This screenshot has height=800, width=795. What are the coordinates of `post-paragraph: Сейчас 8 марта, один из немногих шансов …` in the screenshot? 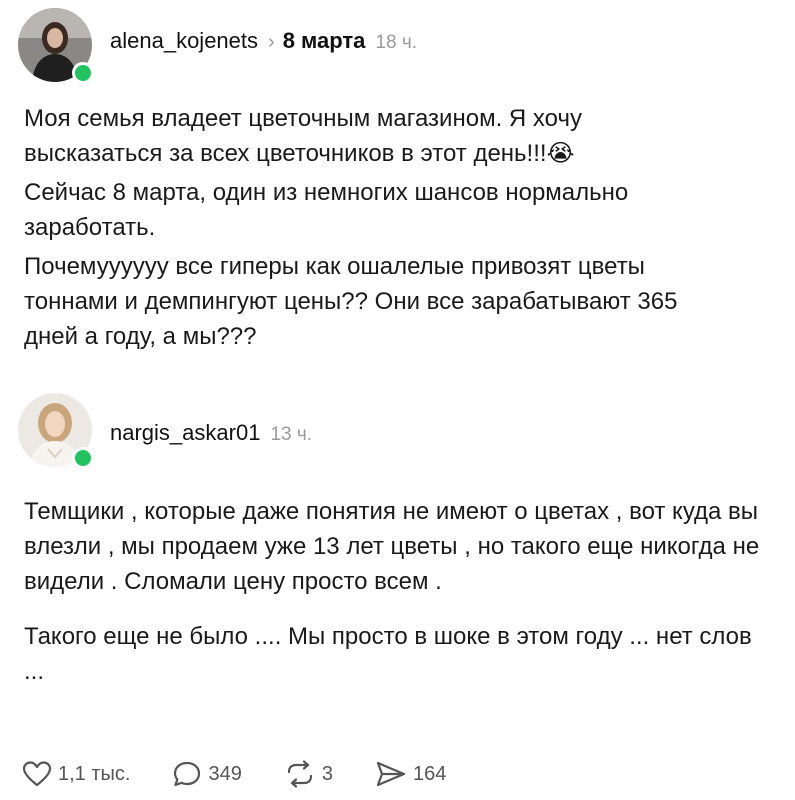 It's located at (326, 210).